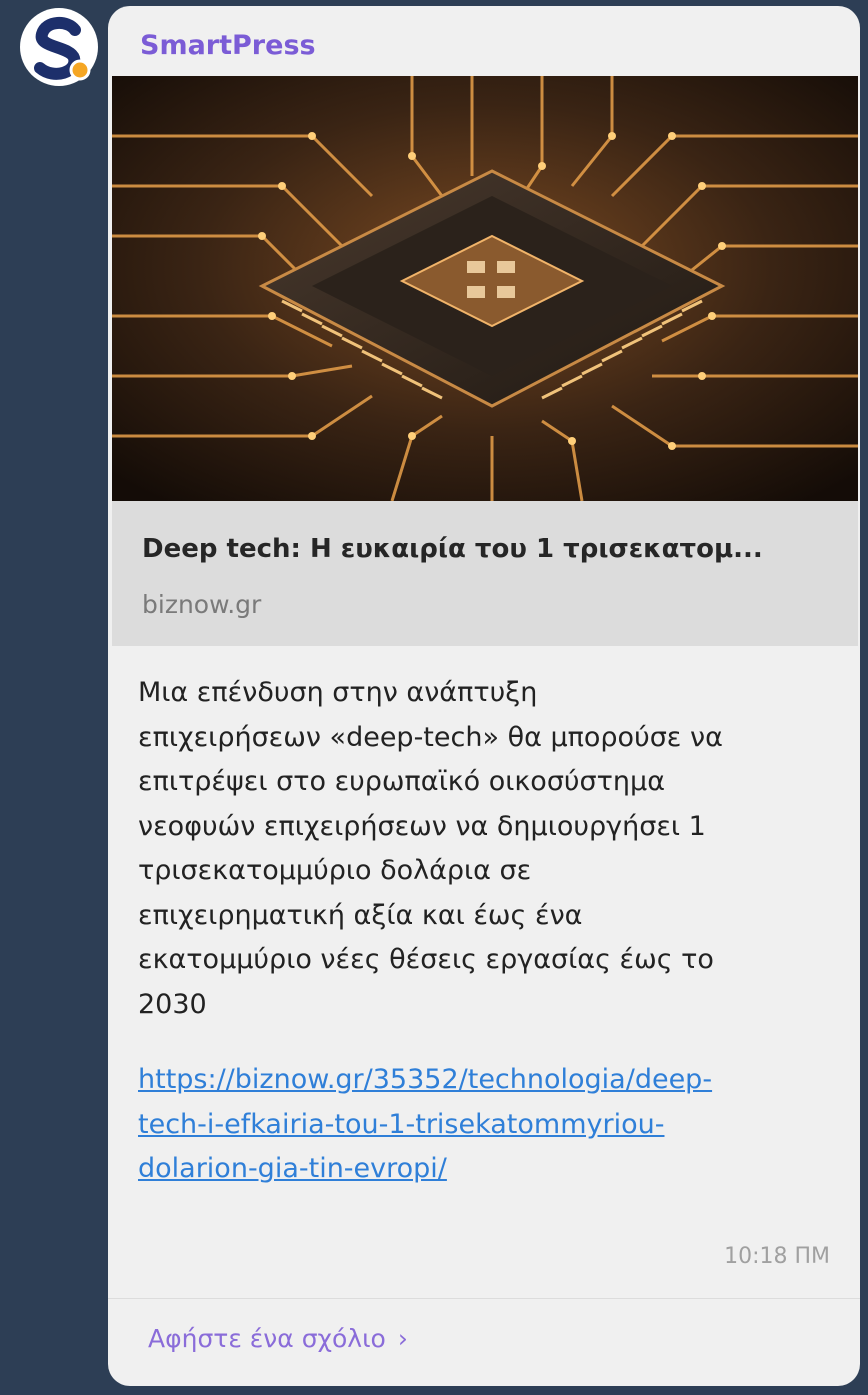 This screenshot has width=868, height=1395. What do you see at coordinates (426, 959) in the screenshot?
I see `message-line: εκατομμύριο νέες θέσεις εργασίας έως το` at bounding box center [426, 959].